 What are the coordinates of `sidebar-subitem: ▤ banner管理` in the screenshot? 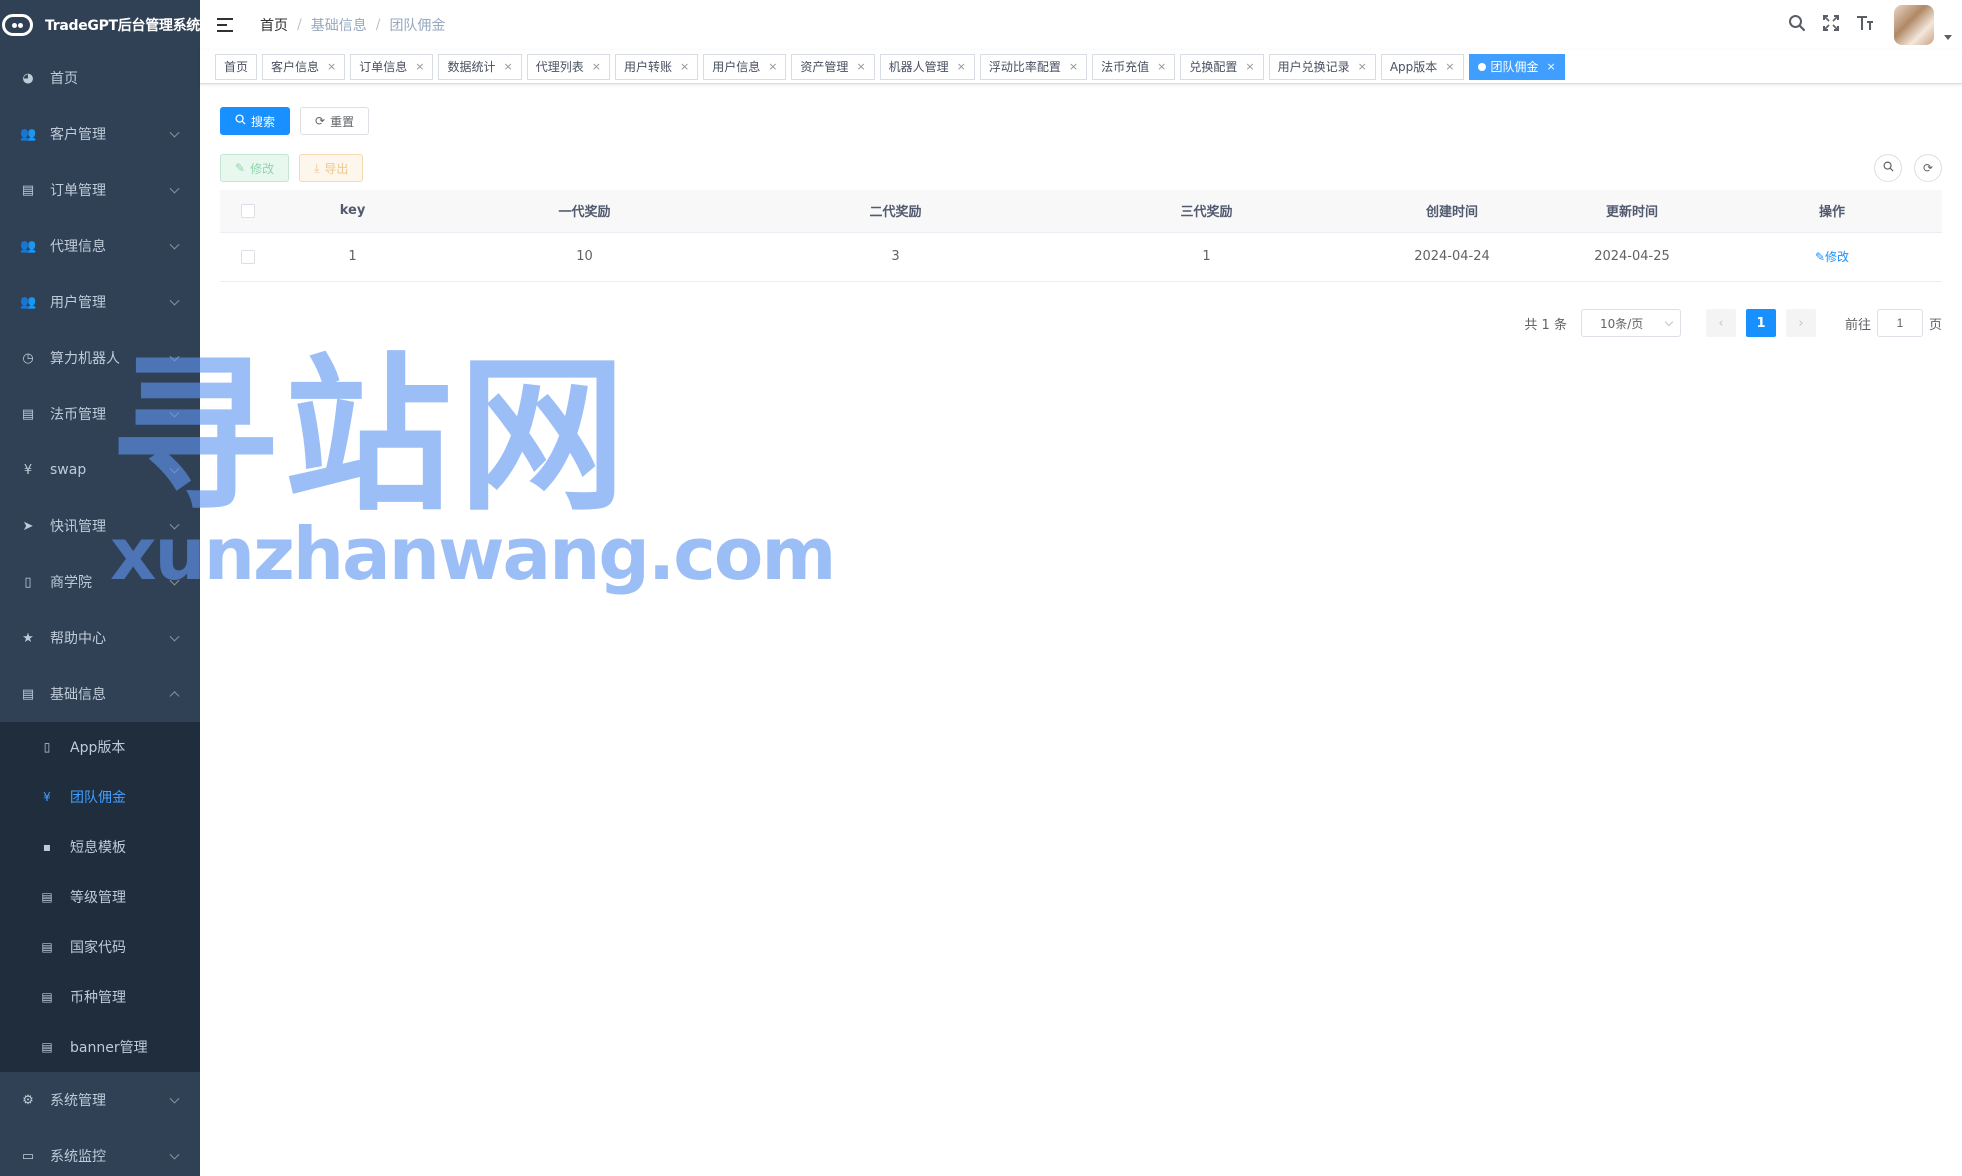 It's located at (100, 1047).